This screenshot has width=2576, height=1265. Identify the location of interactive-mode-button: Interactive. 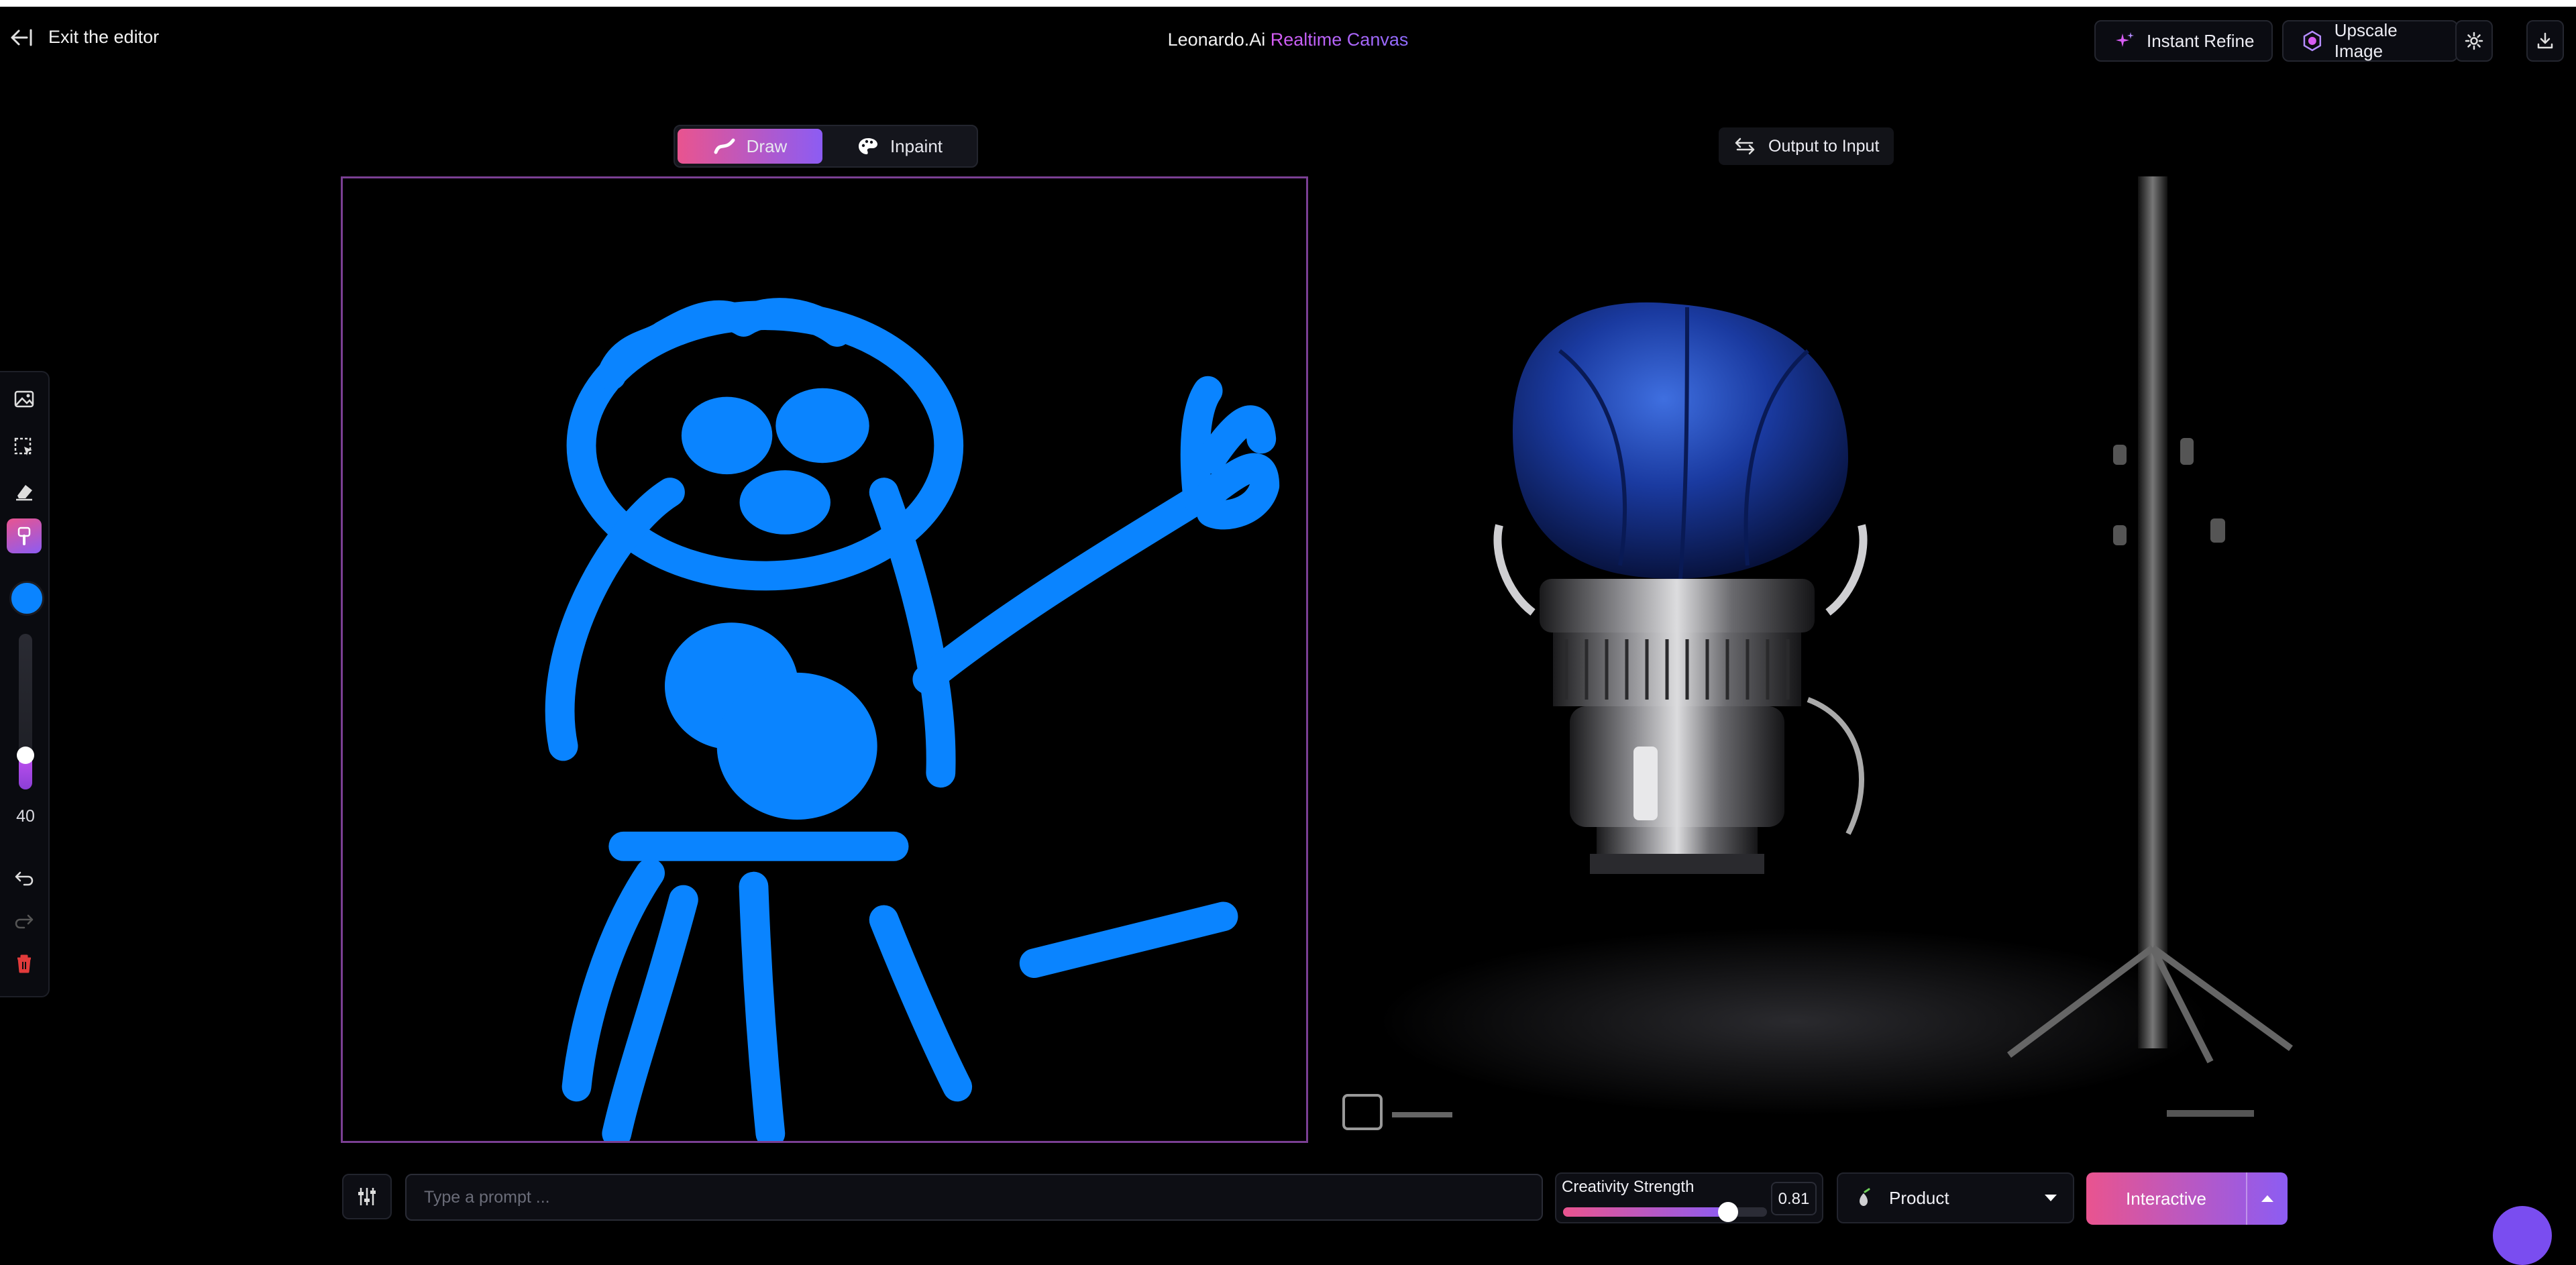
(2187, 1199).